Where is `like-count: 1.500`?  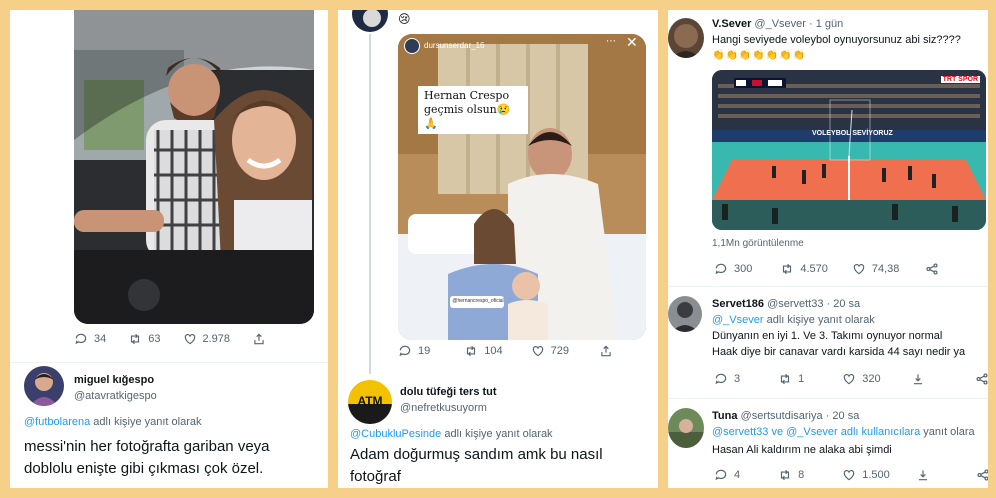 like-count: 1.500 is located at coordinates (876, 475).